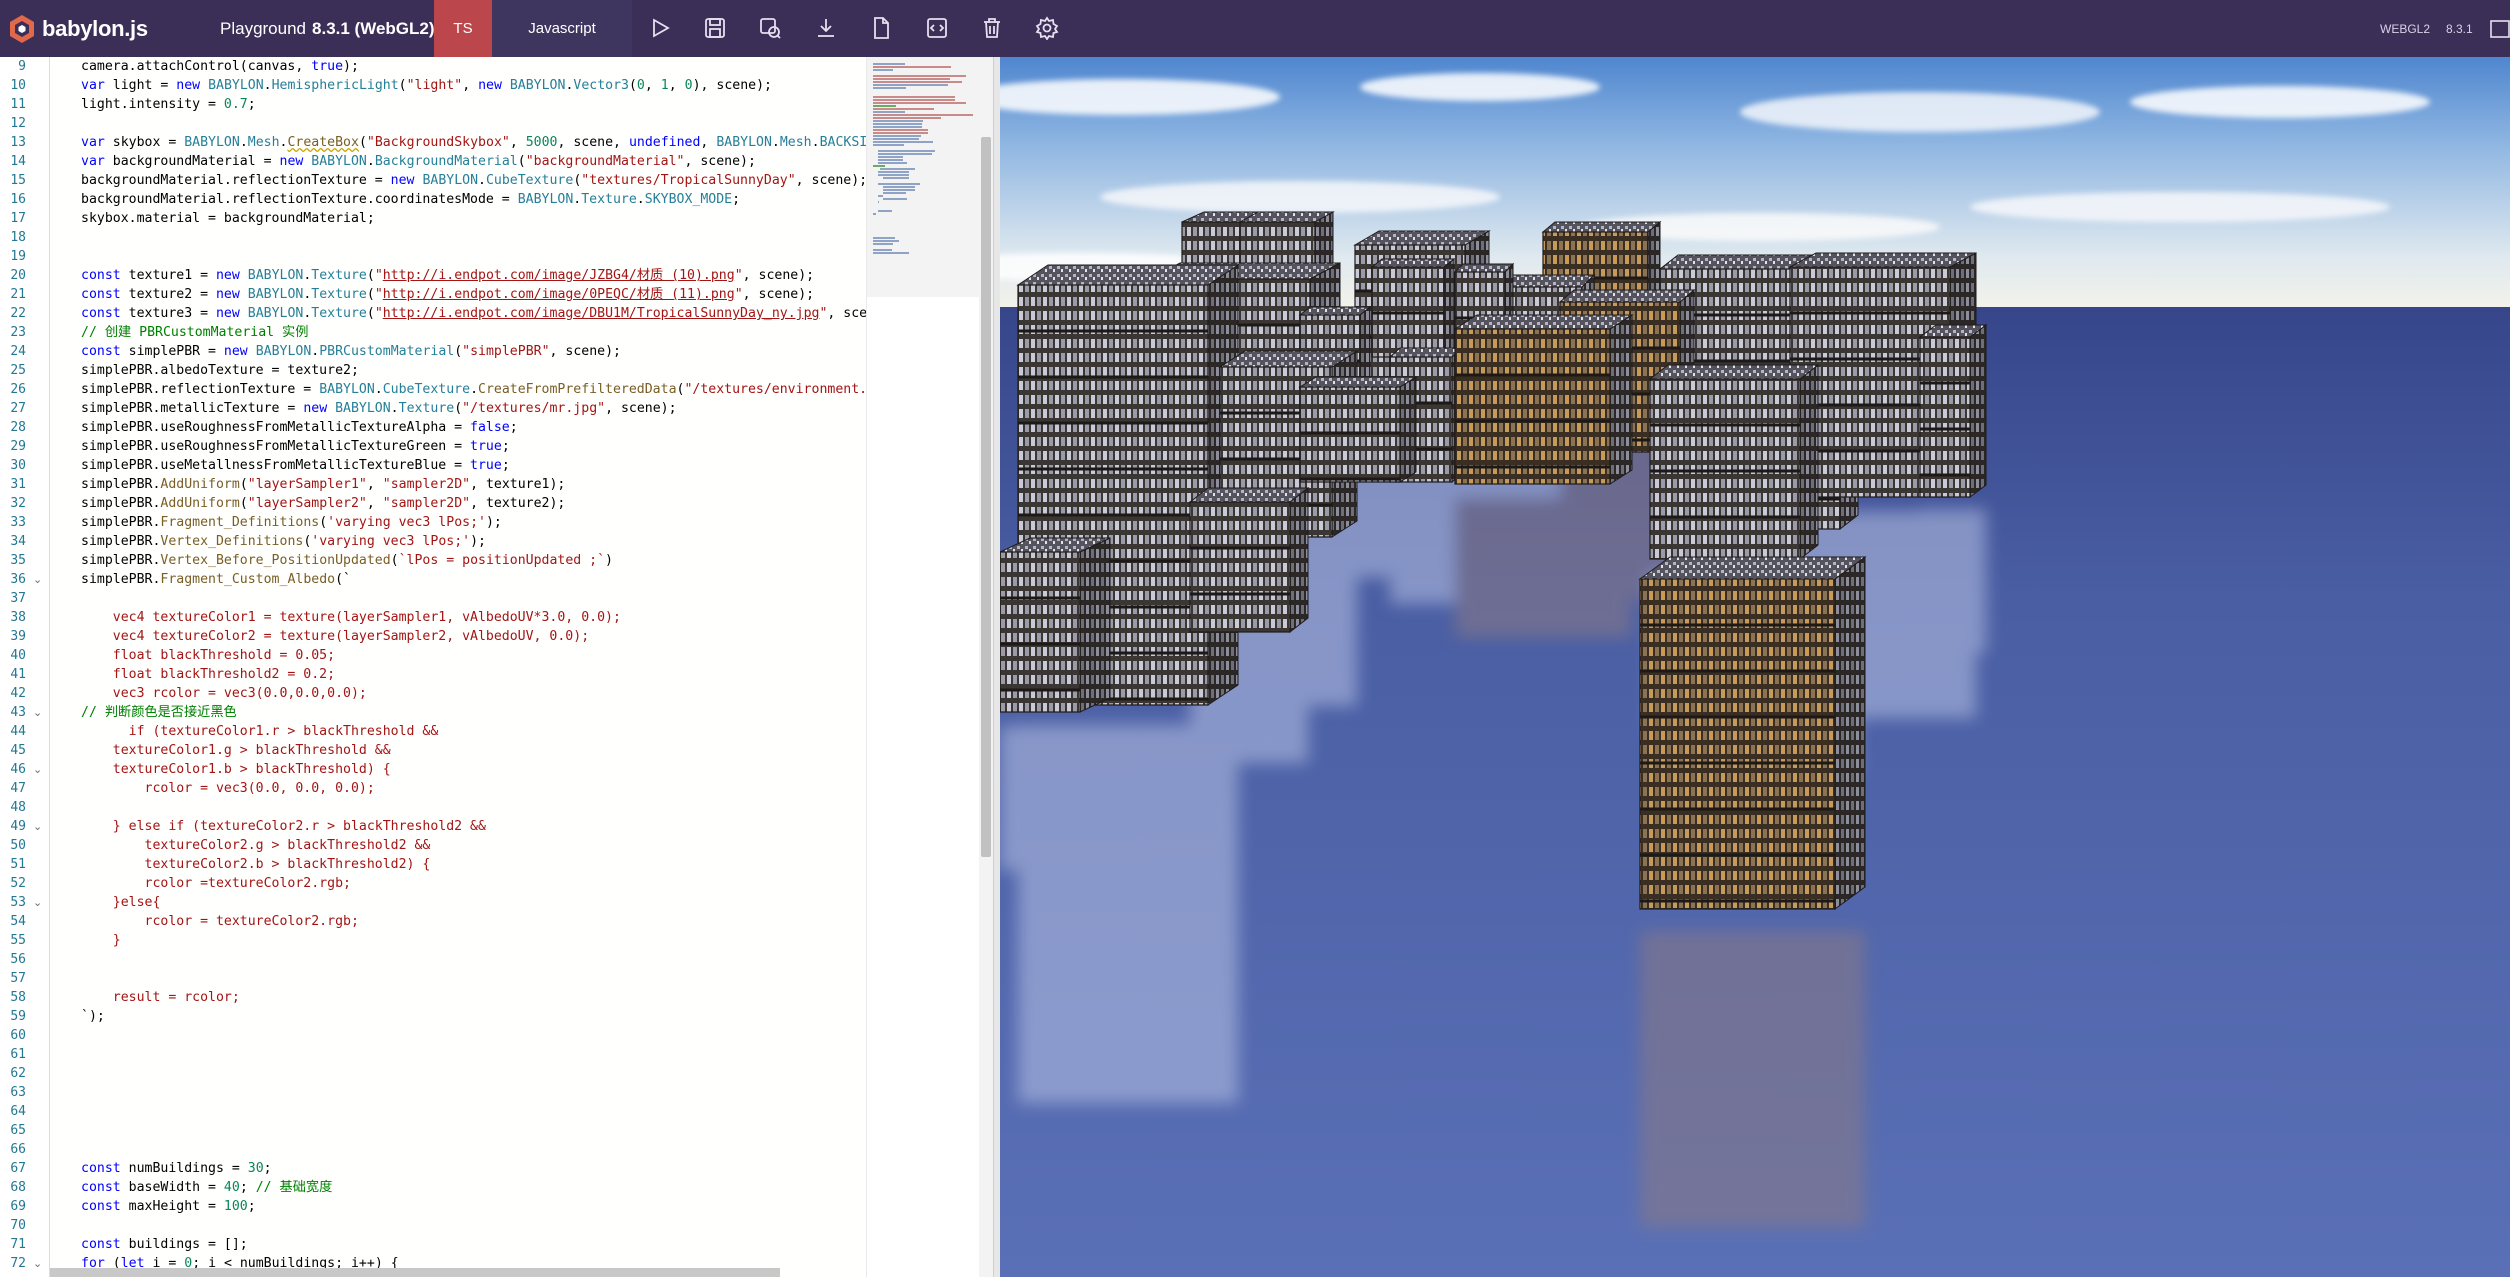 The height and width of the screenshot is (1277, 2510). What do you see at coordinates (18, 294) in the screenshot?
I see `line-number: 21` at bounding box center [18, 294].